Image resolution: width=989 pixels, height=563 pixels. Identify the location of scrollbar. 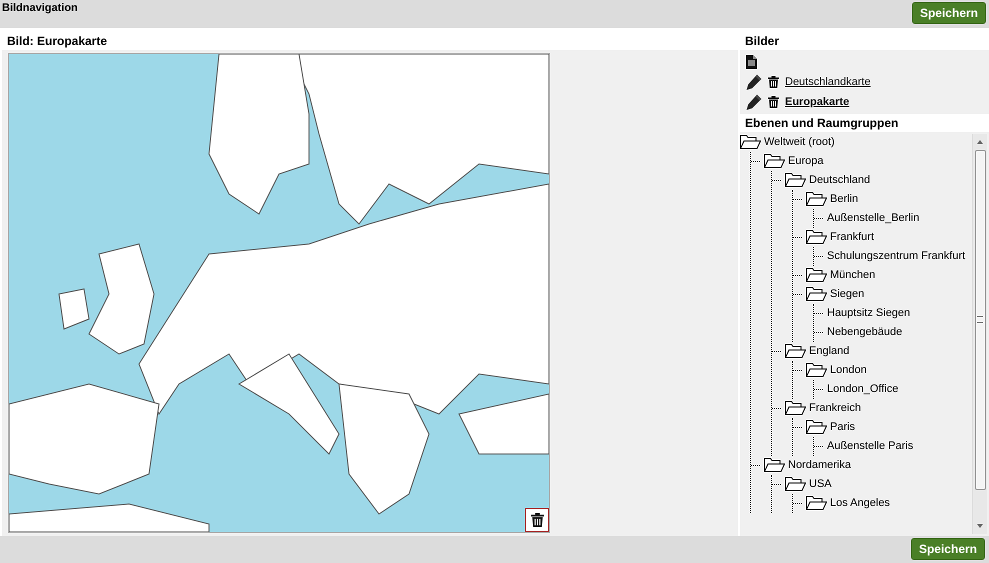
(979, 334).